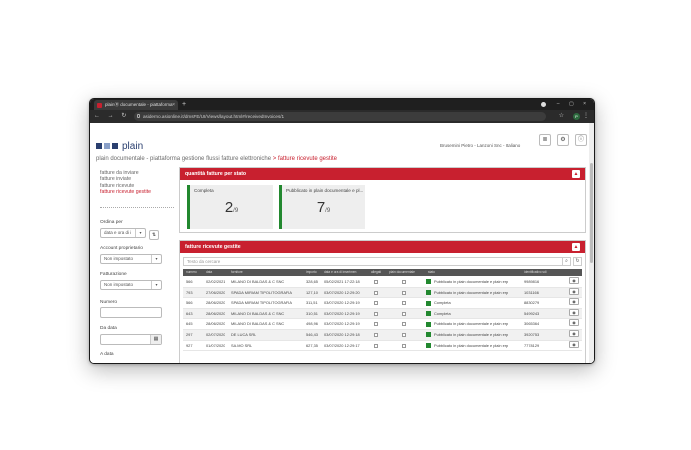 The width and height of the screenshot is (691, 450). I want to click on logo-text: plain, so click(133, 146).